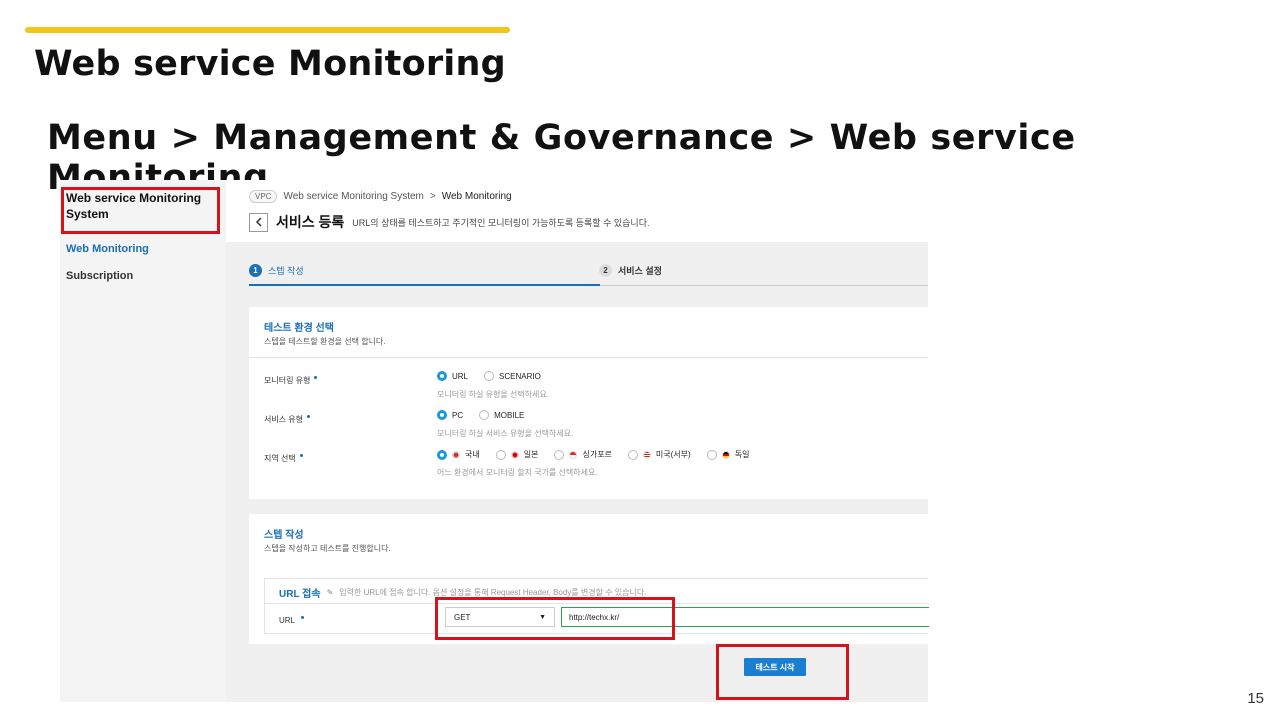 The height and width of the screenshot is (720, 1280). What do you see at coordinates (476, 196) in the screenshot?
I see `breadcrumb-item-current: Web Monitoring` at bounding box center [476, 196].